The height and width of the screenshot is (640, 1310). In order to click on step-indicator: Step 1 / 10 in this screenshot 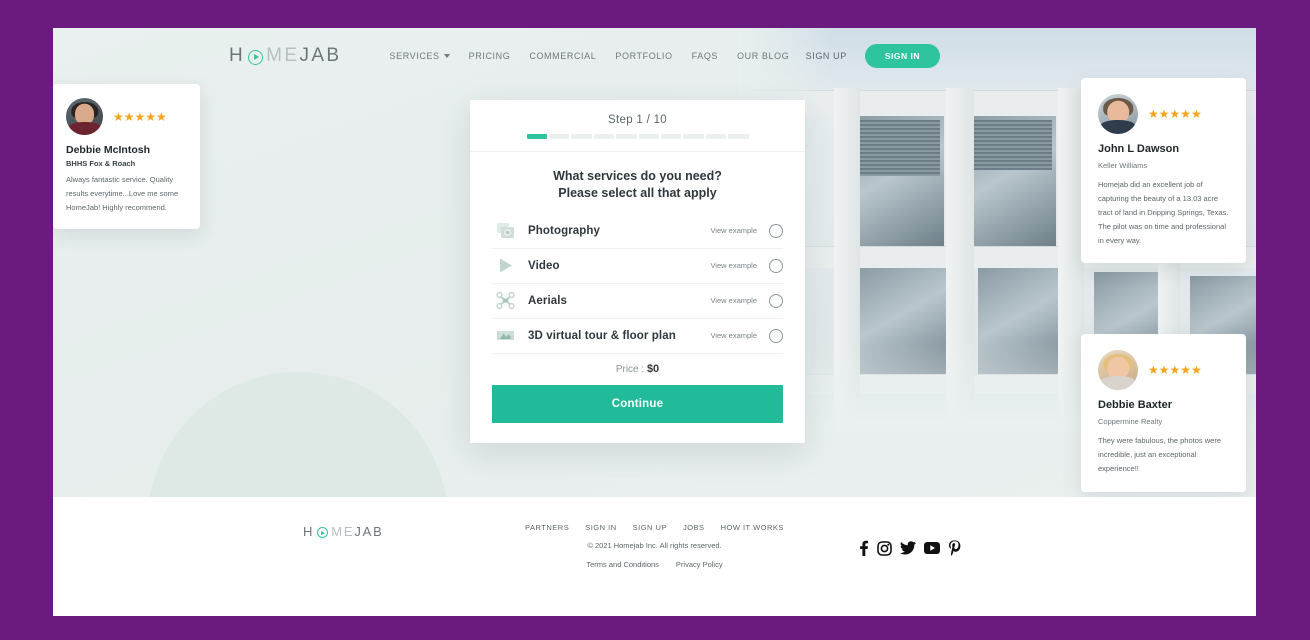, I will do `click(637, 120)`.